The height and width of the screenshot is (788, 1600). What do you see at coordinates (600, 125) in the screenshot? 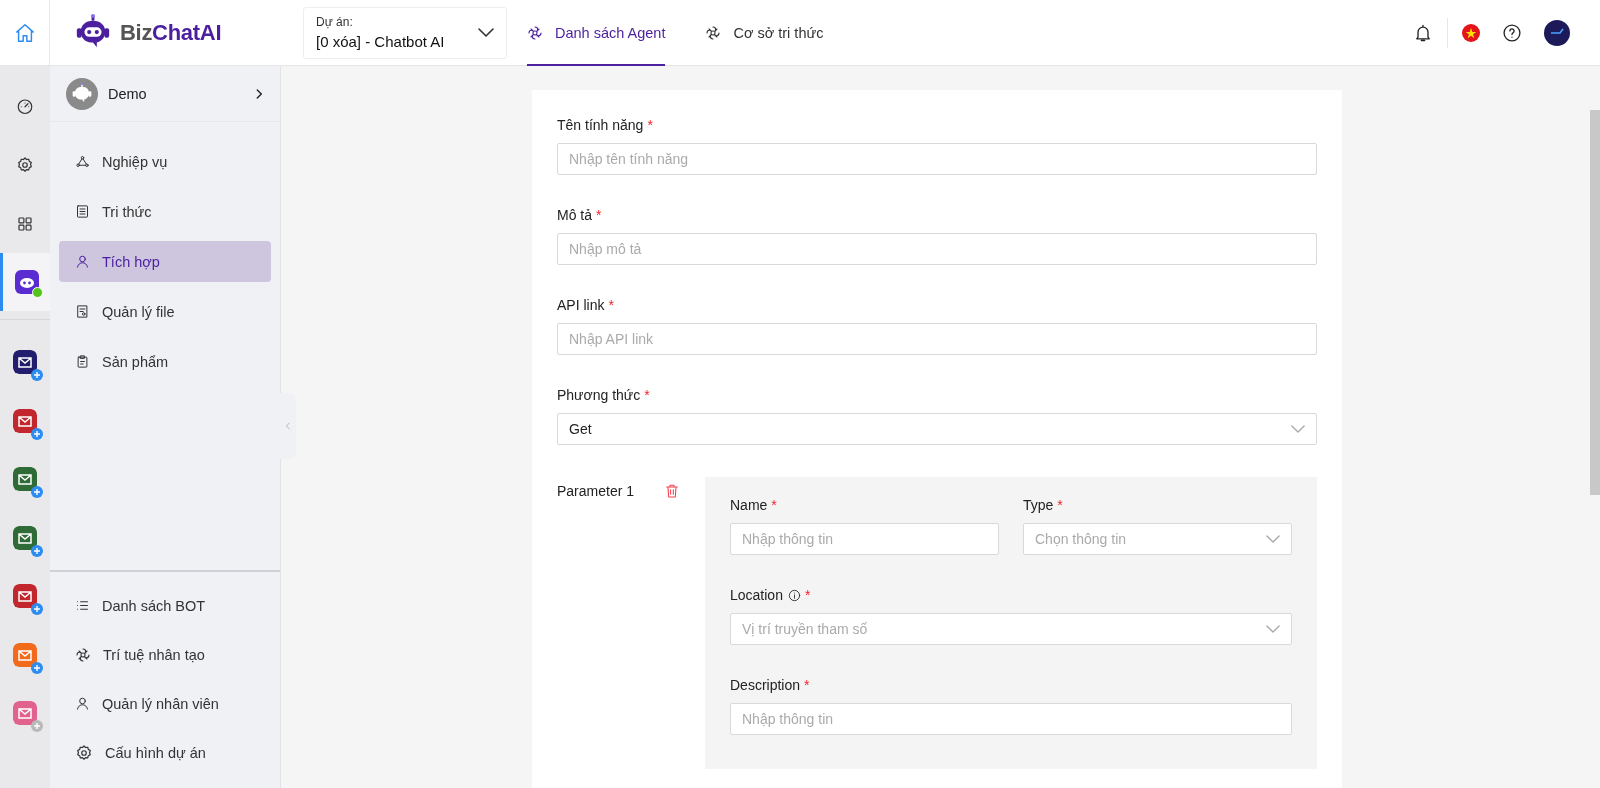
I see `field-label: Tên tính năng` at bounding box center [600, 125].